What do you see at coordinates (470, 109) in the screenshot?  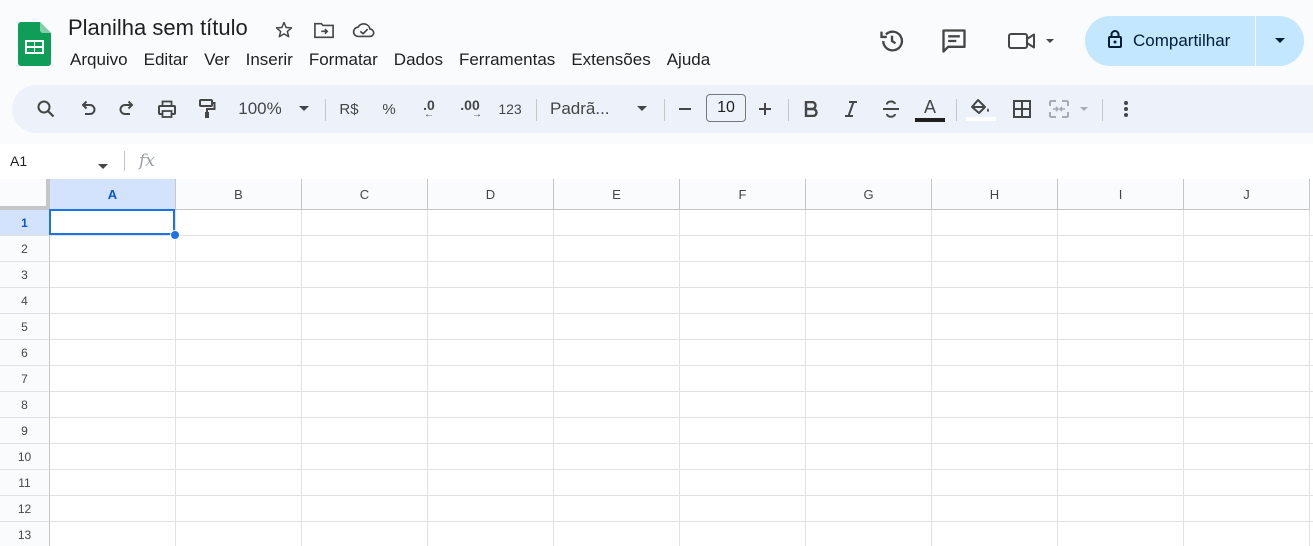 I see `increase-decimal-button: .00 →` at bounding box center [470, 109].